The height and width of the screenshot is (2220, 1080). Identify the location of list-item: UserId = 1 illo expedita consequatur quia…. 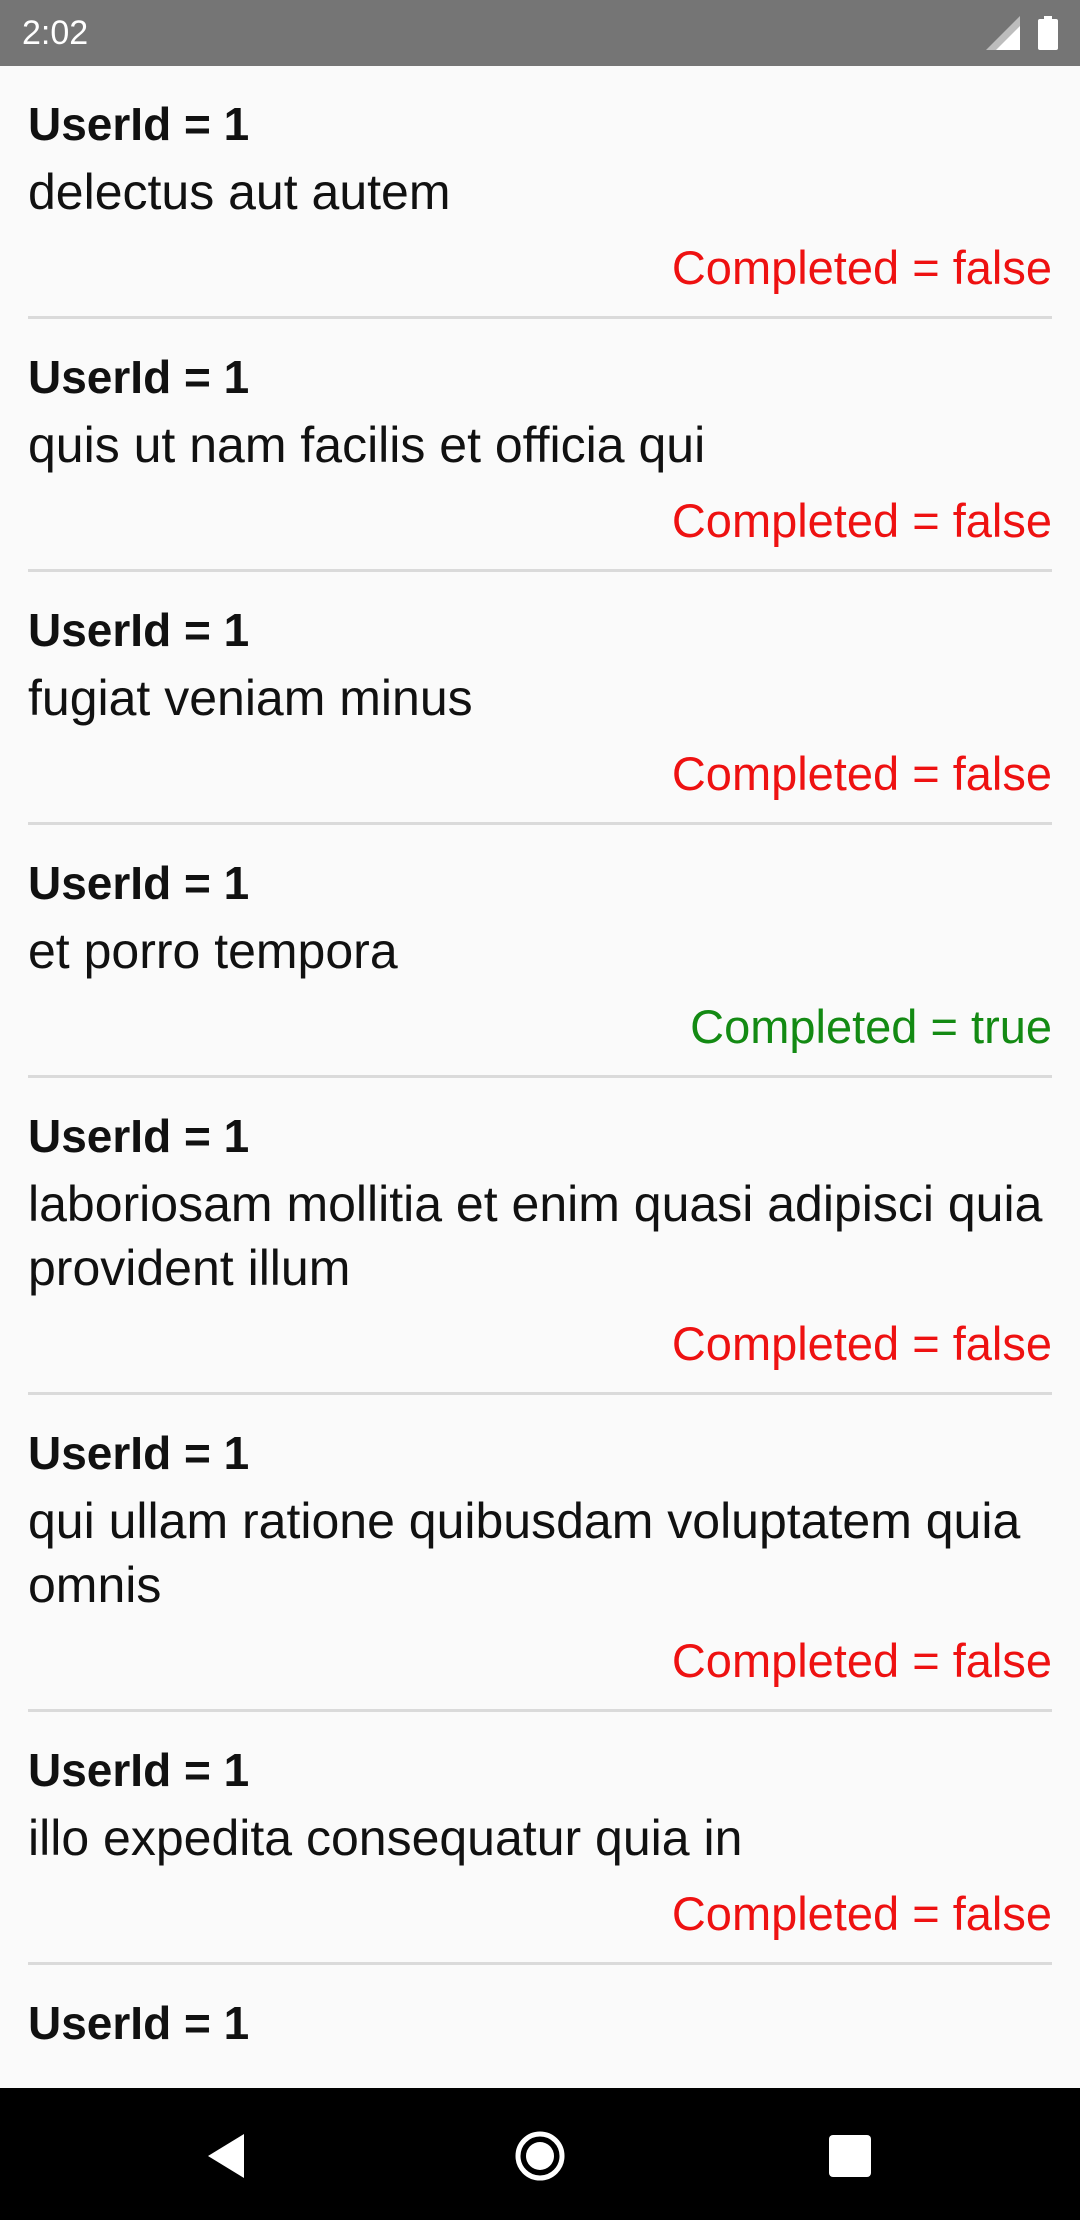
(540, 1838).